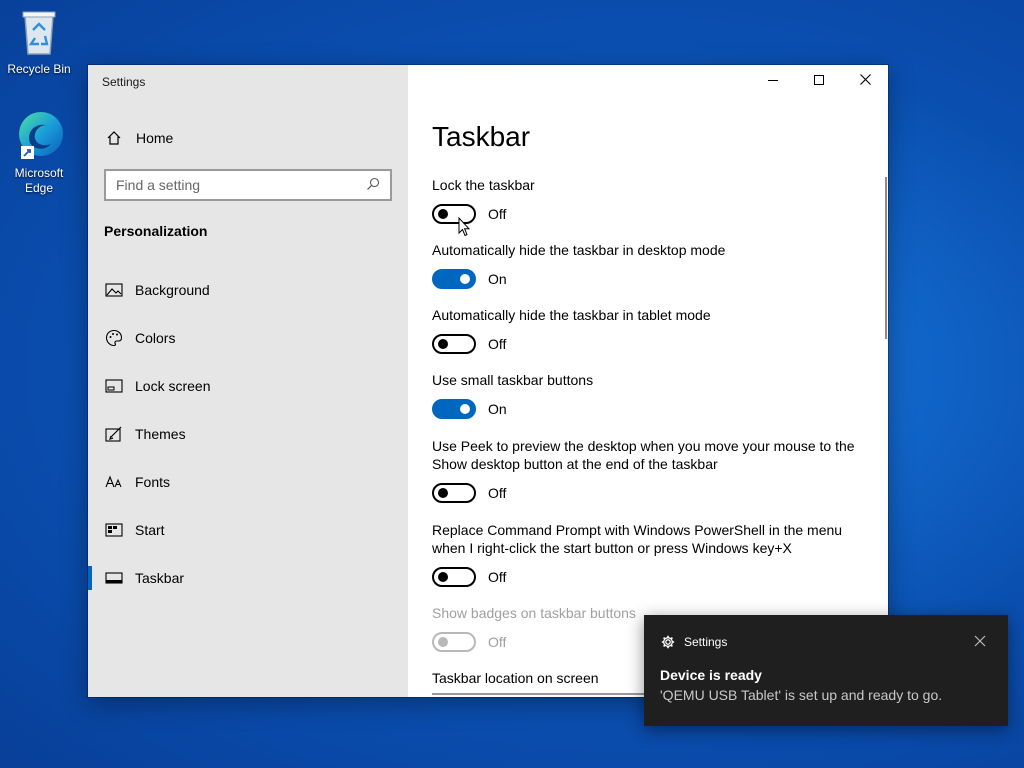 The height and width of the screenshot is (768, 1024). Describe the element at coordinates (114, 434) in the screenshot. I see `themes-icon` at that location.